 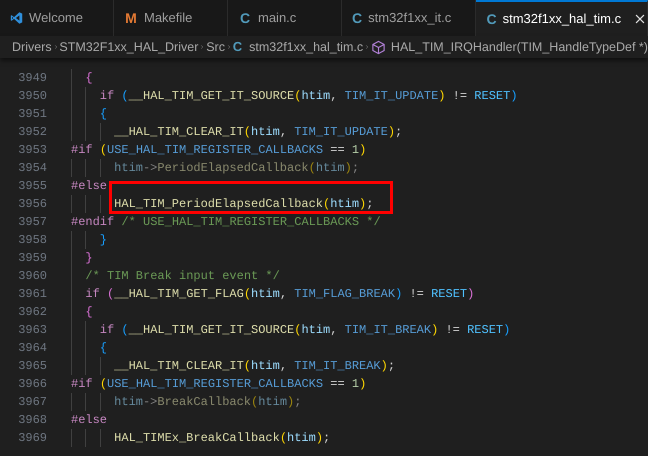 What do you see at coordinates (258, 132) in the screenshot?
I see `code-line: __HAL_TIM_CLEAR_IT(htim, TIM_IT_UPDATE);` at bounding box center [258, 132].